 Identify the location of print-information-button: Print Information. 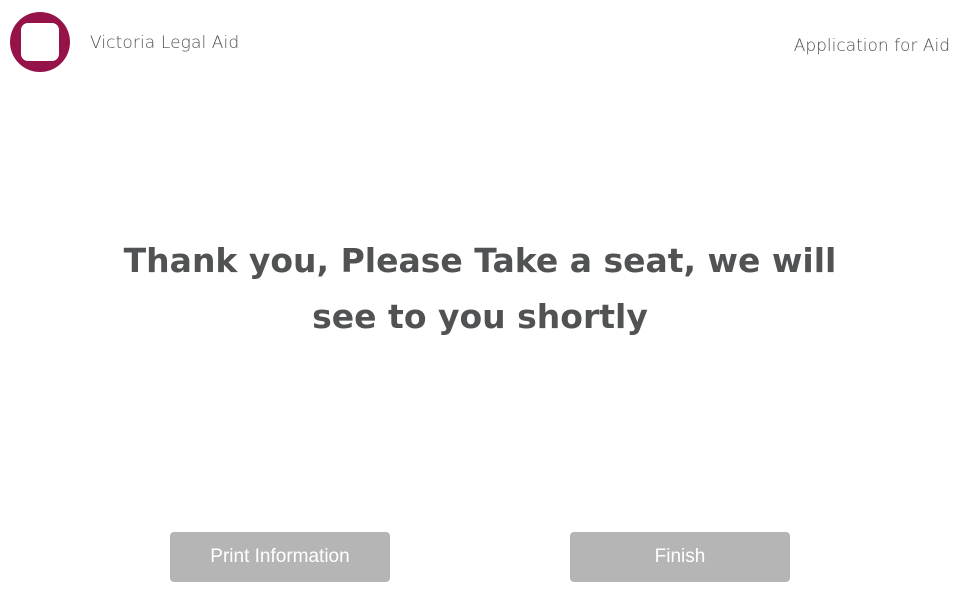
(280, 557).